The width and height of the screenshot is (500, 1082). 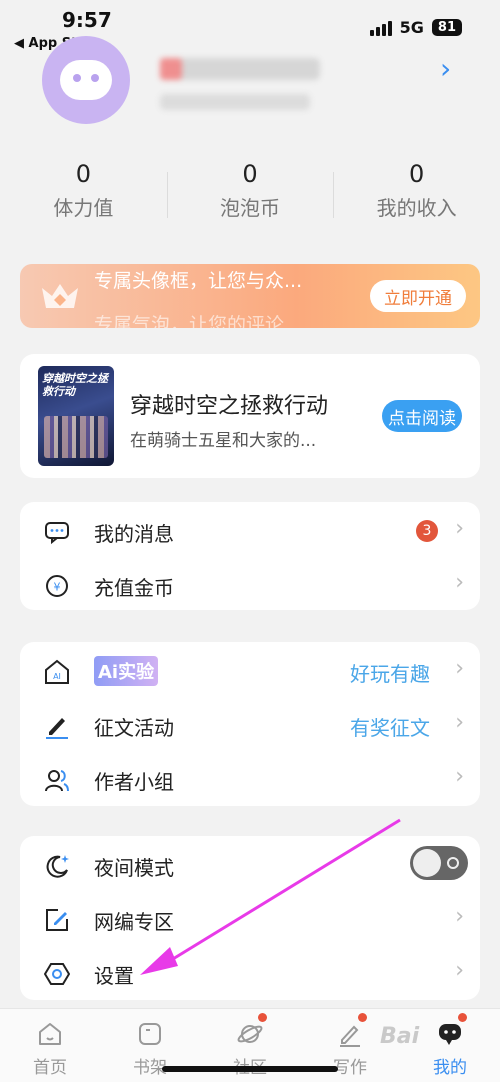 I want to click on username-blurred, so click(x=240, y=69).